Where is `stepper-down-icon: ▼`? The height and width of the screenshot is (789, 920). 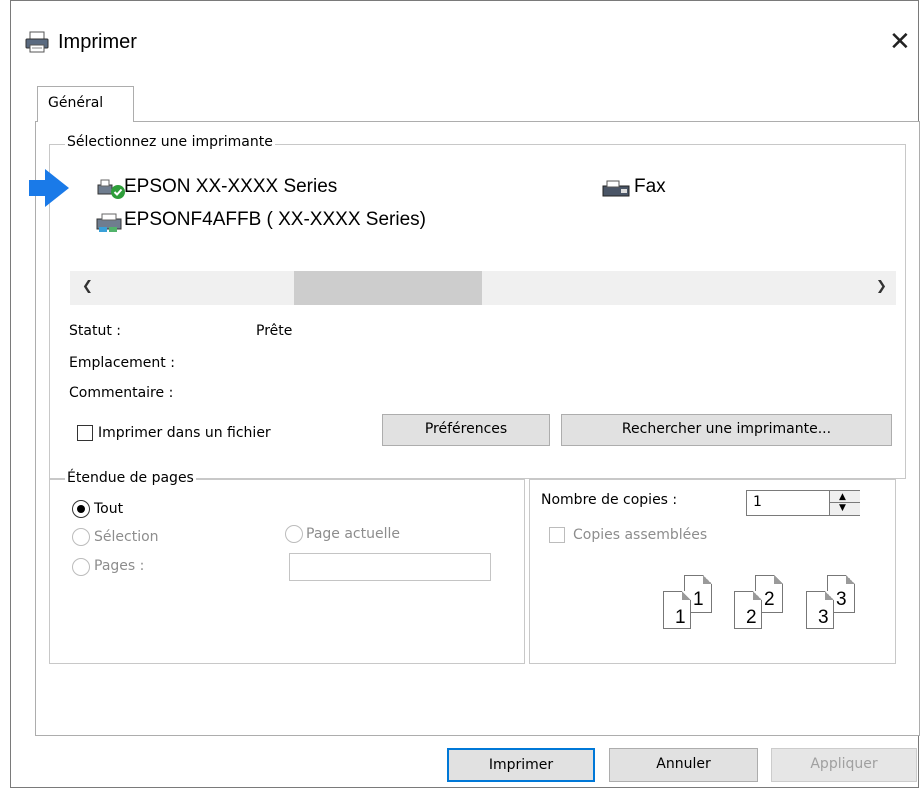
stepper-down-icon: ▼ is located at coordinates (842, 508).